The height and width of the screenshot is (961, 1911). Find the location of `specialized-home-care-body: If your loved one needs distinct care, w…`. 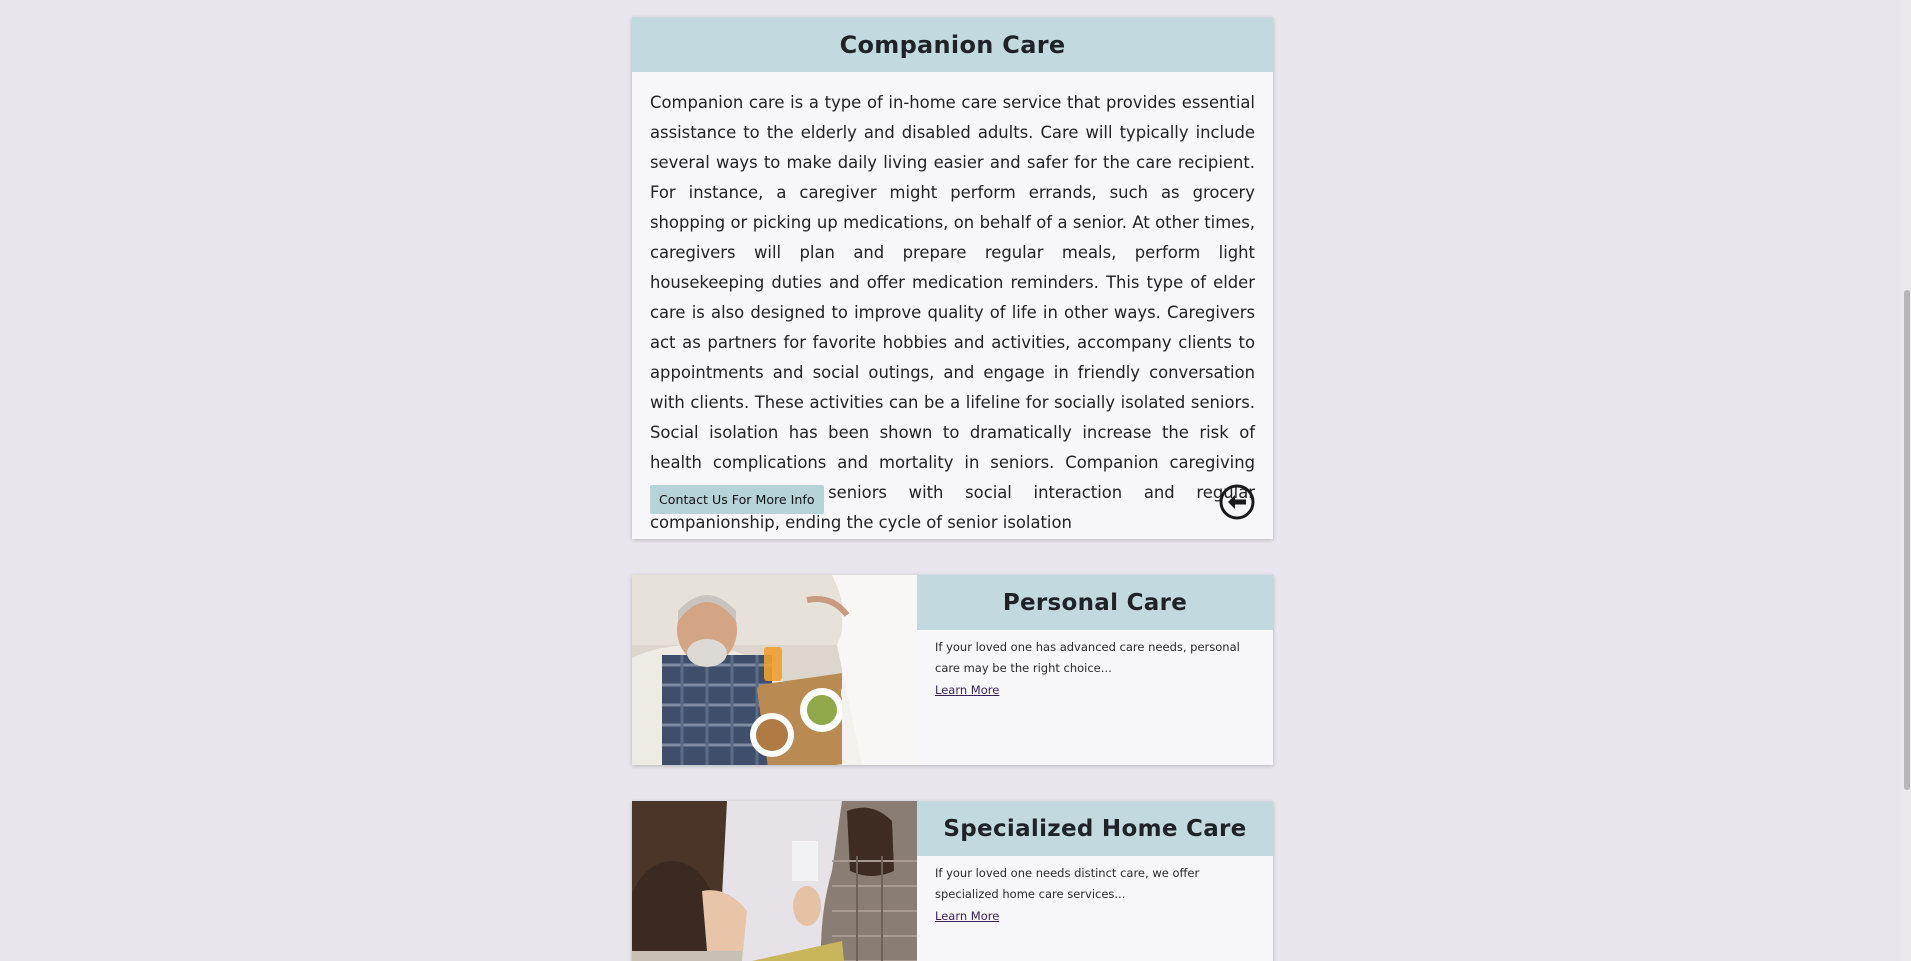

specialized-home-care-body: If your loved one needs distinct care, w… is located at coordinates (1095, 890).